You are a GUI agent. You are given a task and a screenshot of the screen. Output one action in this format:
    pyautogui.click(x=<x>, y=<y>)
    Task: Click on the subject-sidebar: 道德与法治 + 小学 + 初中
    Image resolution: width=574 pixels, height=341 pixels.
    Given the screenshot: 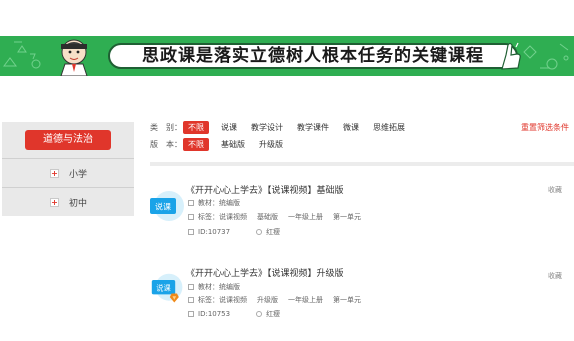 What is the action you would take?
    pyautogui.click(x=68, y=169)
    